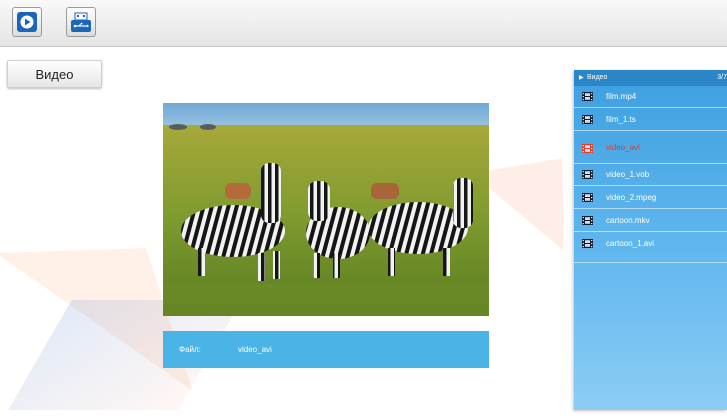 The width and height of the screenshot is (727, 420). What do you see at coordinates (597, 77) in the screenshot?
I see `playlist-title: Видео` at bounding box center [597, 77].